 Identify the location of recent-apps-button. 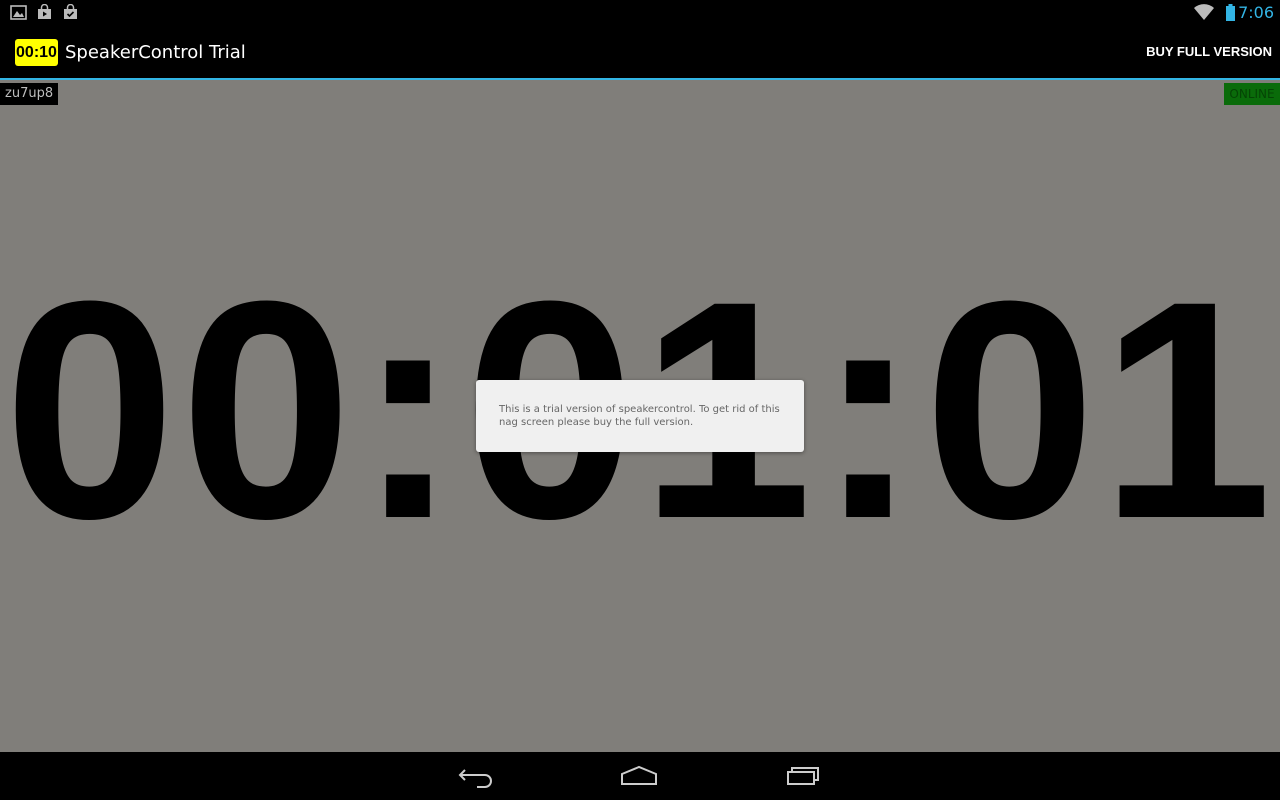
(802, 776).